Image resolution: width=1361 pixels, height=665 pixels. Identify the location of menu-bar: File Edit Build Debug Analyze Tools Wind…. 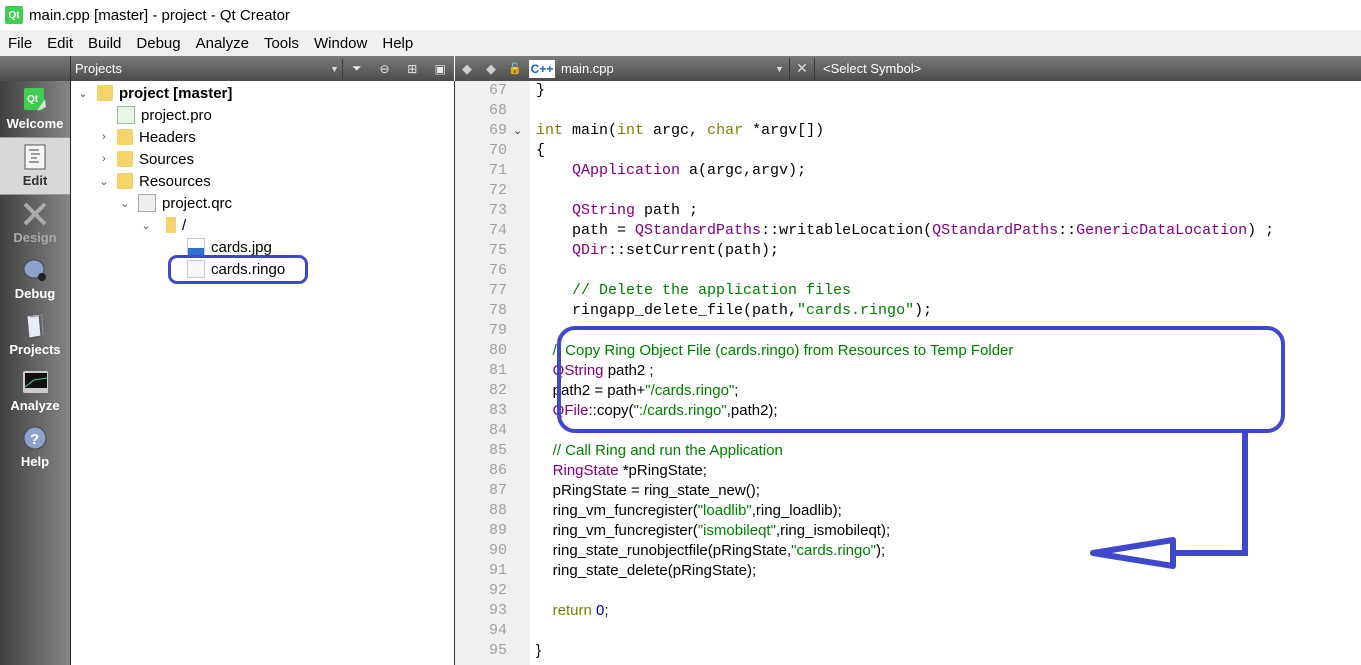
(680, 43).